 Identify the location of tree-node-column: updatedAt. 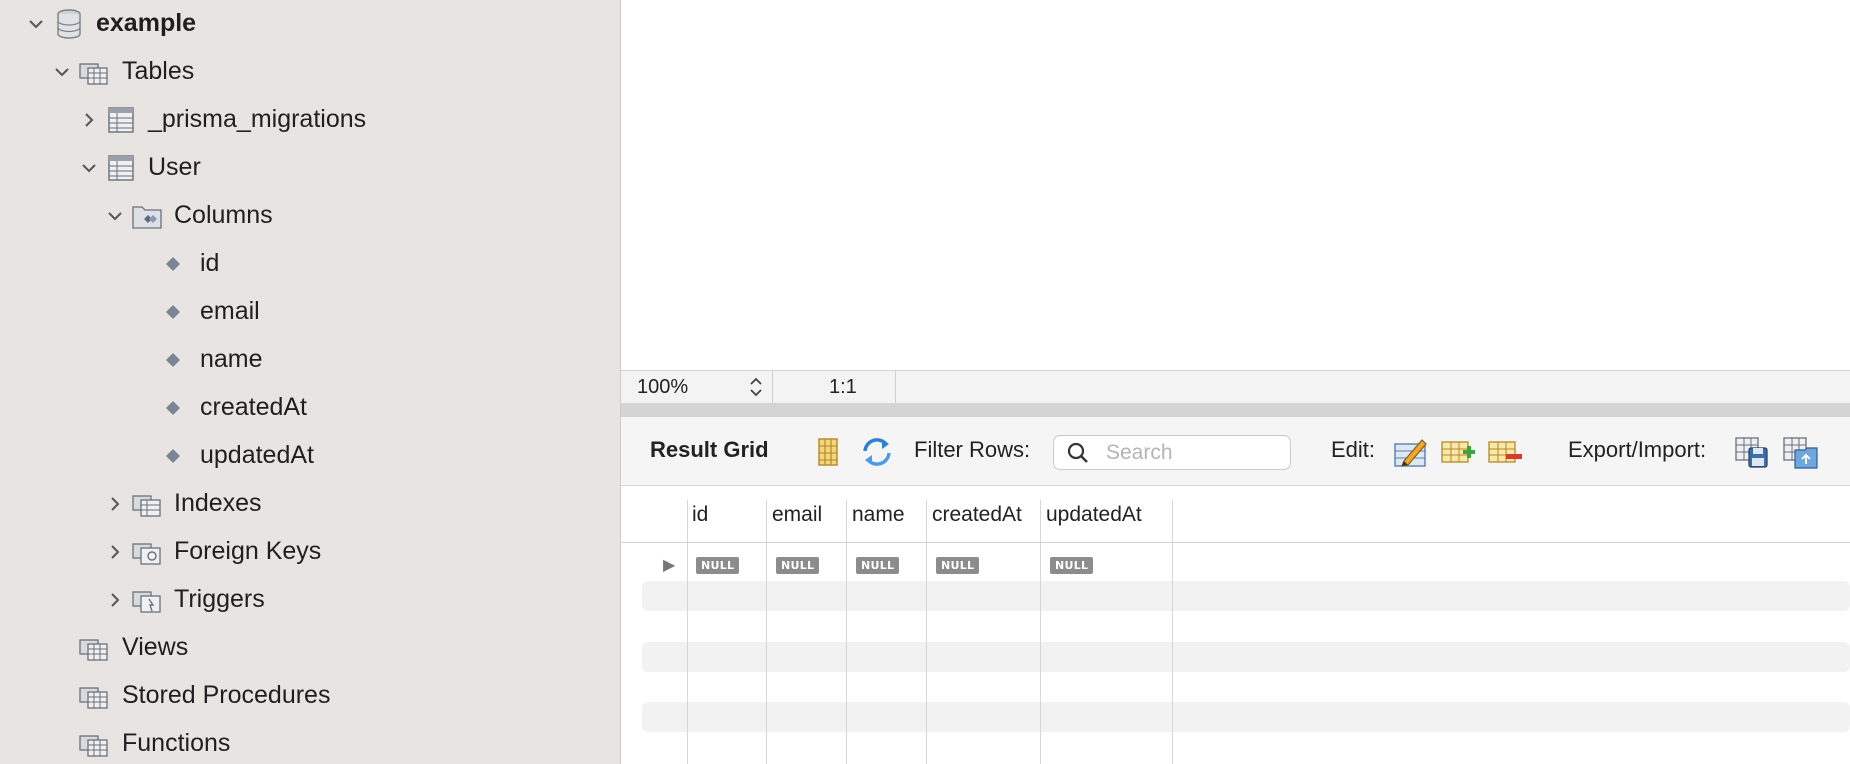
(310, 456).